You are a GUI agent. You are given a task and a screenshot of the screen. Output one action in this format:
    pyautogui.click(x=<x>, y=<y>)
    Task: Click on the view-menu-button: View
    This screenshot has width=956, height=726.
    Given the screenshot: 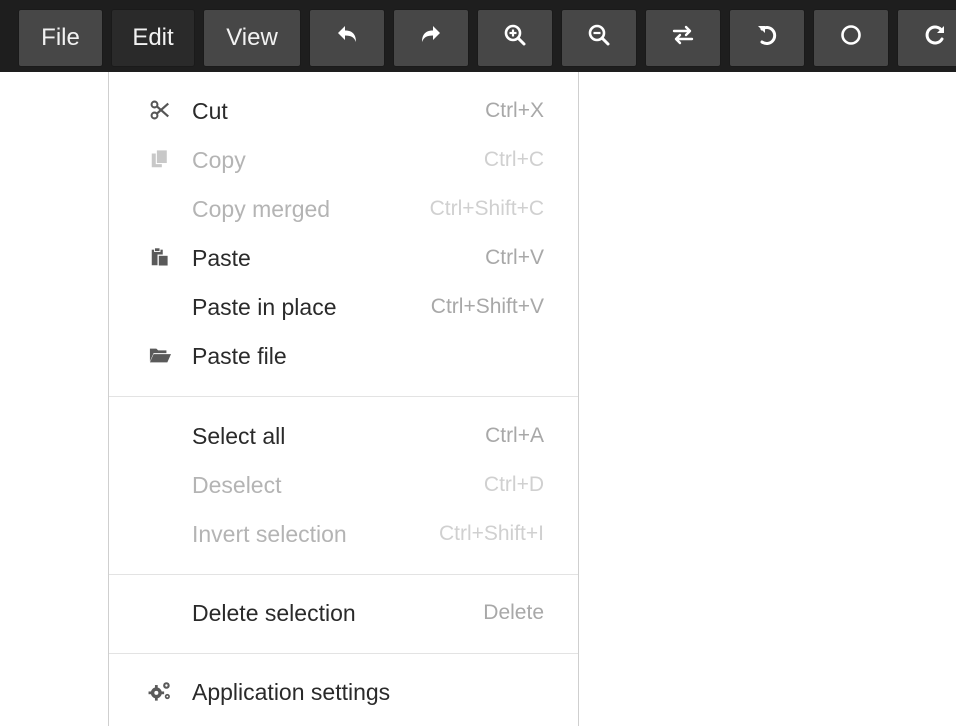 What is the action you would take?
    pyautogui.click(x=252, y=38)
    